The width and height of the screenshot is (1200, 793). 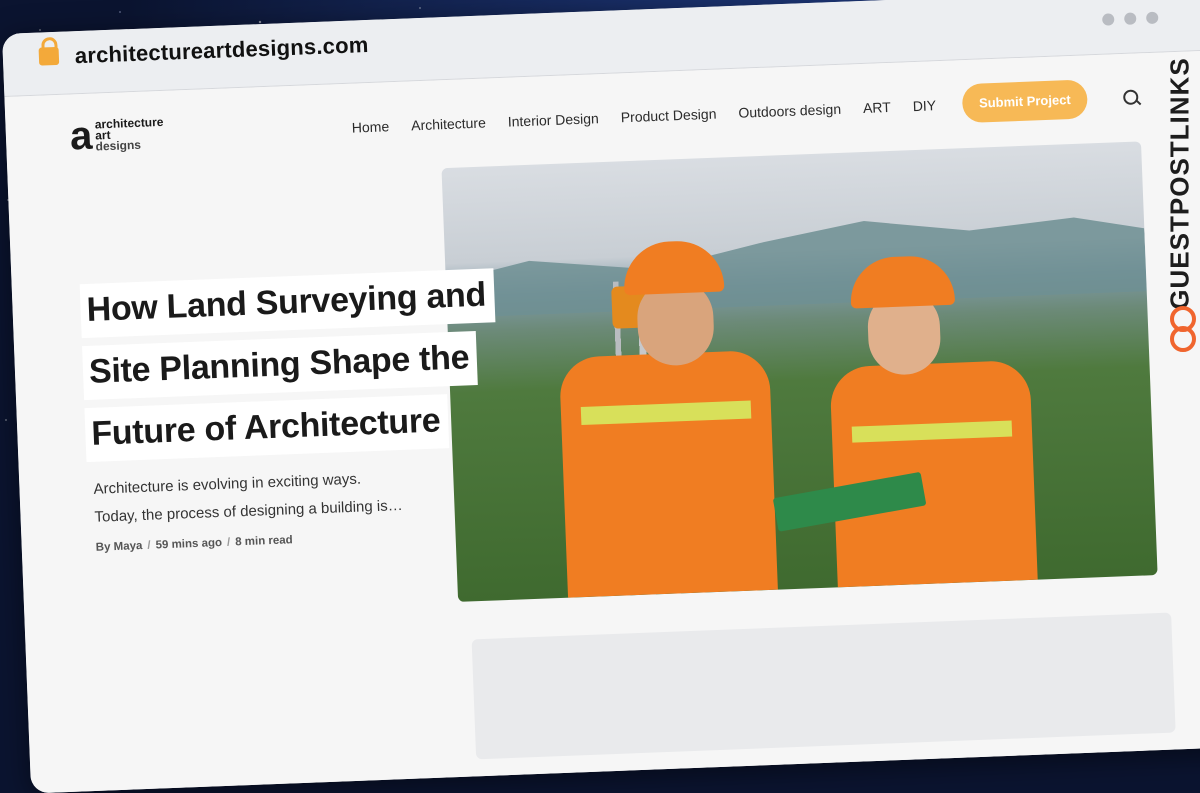 What do you see at coordinates (668, 473) in the screenshot?
I see `surveyor-body-shape` at bounding box center [668, 473].